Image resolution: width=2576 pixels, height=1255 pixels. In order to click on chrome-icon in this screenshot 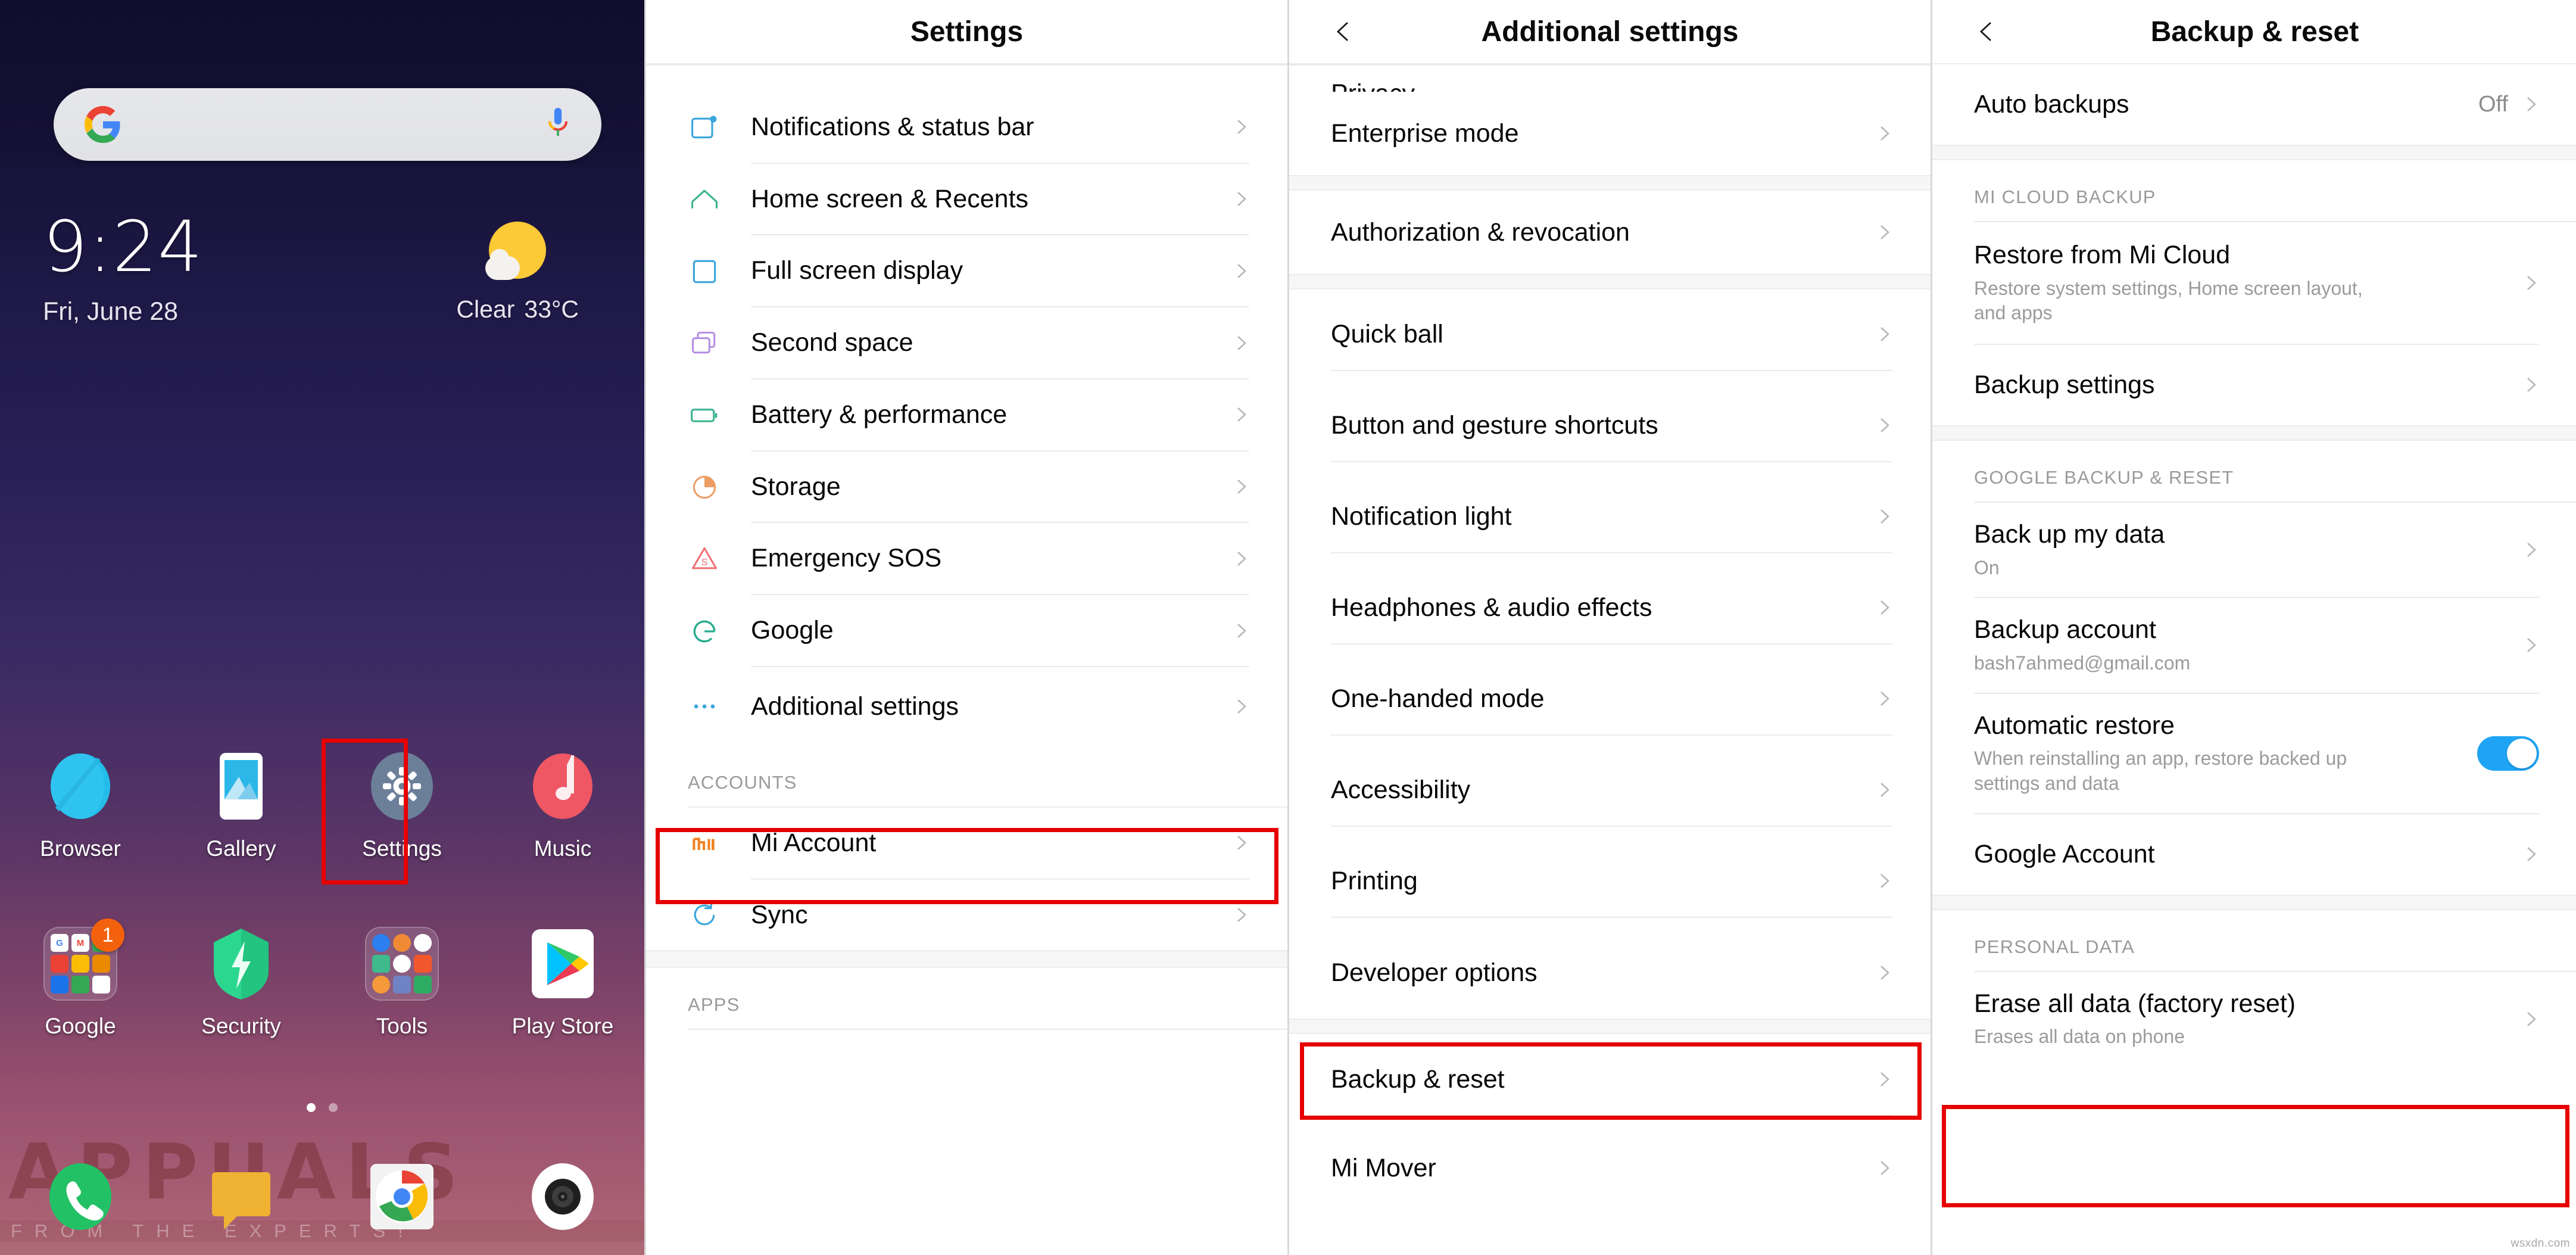, I will do `click(402, 1197)`.